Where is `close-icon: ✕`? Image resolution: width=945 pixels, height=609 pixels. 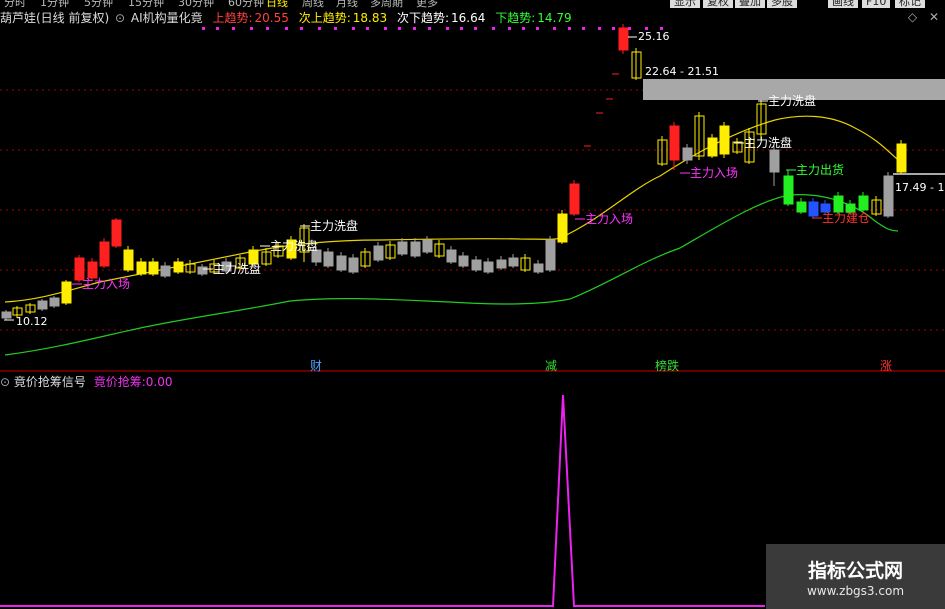
close-icon: ✕ is located at coordinates (934, 17).